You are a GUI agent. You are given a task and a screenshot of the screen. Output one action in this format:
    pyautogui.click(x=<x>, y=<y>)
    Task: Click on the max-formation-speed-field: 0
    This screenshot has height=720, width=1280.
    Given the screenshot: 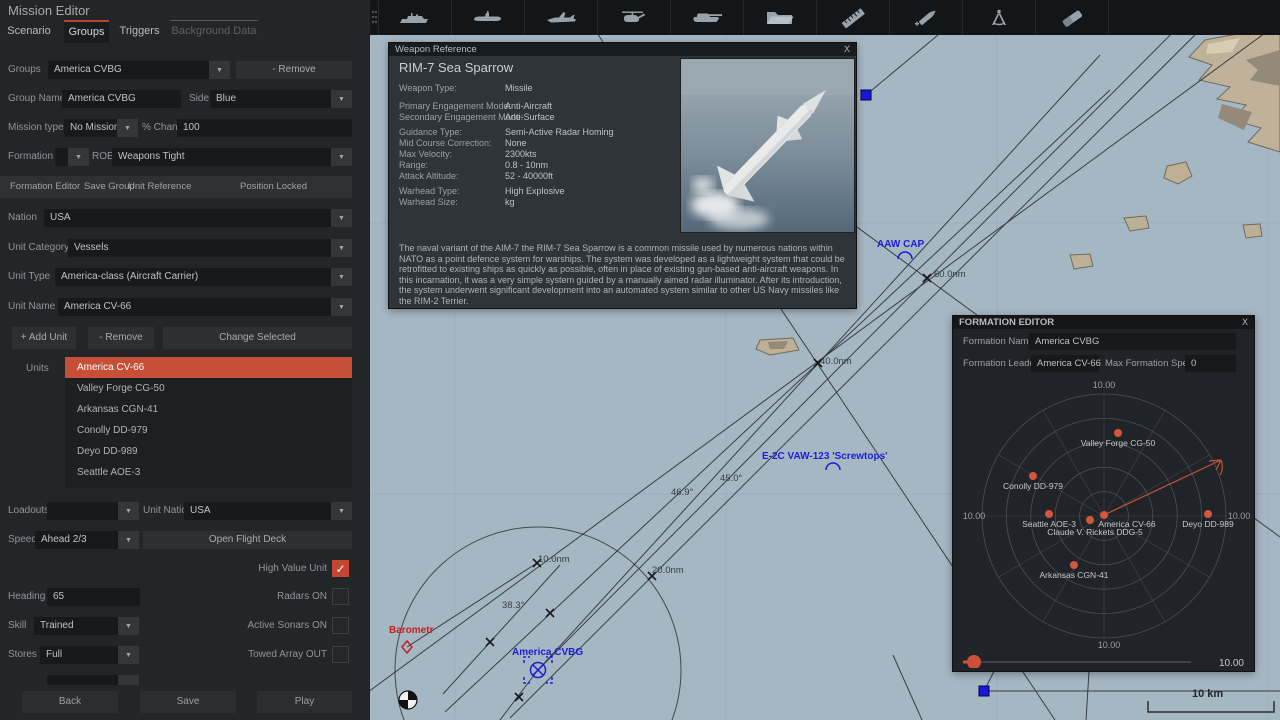 What is the action you would take?
    pyautogui.click(x=1210, y=363)
    